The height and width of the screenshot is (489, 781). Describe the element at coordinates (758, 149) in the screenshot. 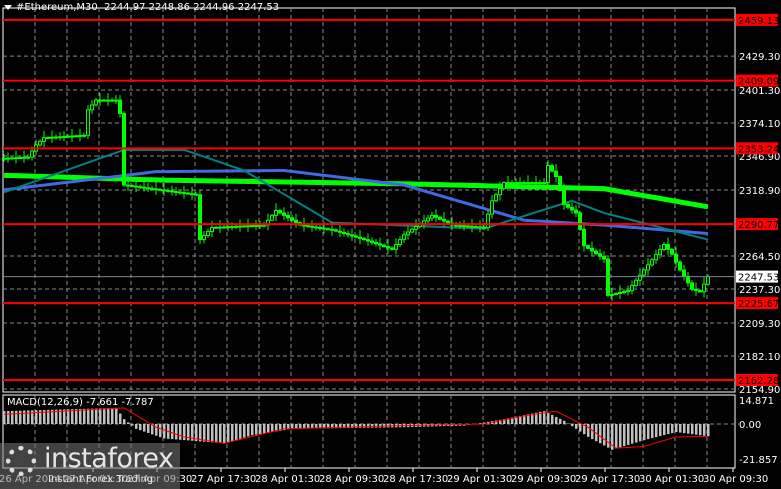

I see `level-label: 2353.24` at that location.